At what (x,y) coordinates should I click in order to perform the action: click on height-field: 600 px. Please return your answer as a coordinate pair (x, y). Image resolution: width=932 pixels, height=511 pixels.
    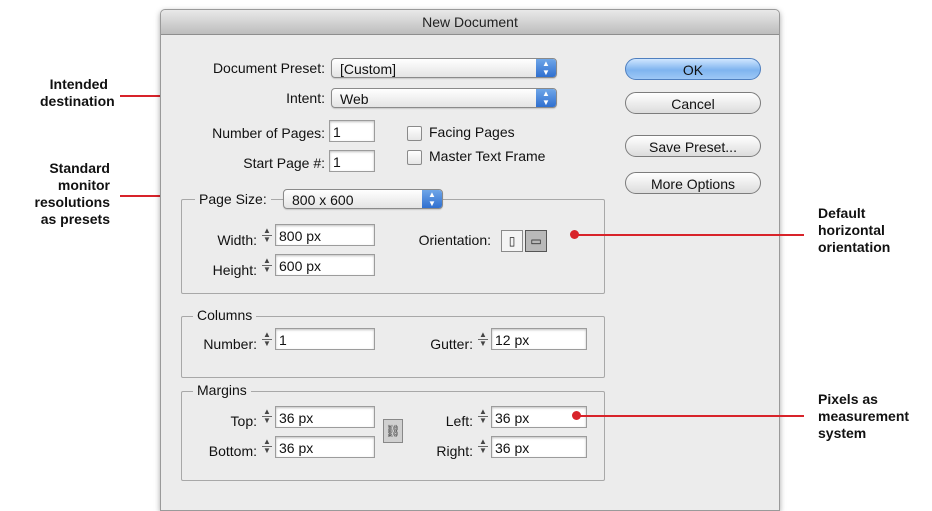
    Looking at the image, I should click on (325, 265).